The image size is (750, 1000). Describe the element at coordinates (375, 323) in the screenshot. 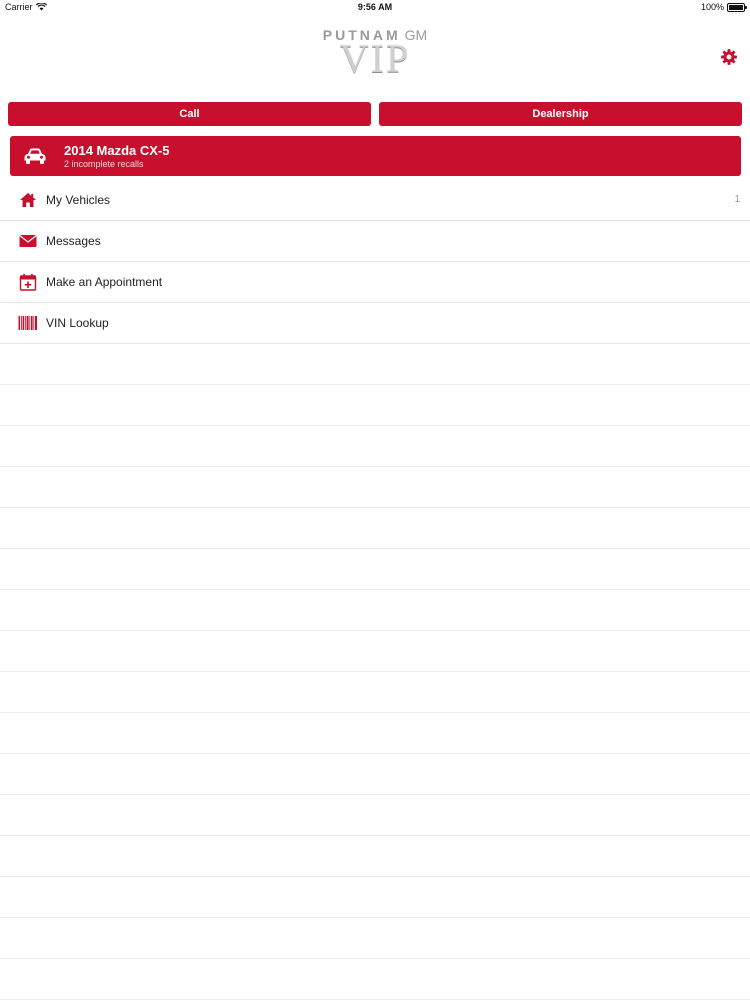

I see `menu-item-vin-lookup: VIN Lookup` at that location.